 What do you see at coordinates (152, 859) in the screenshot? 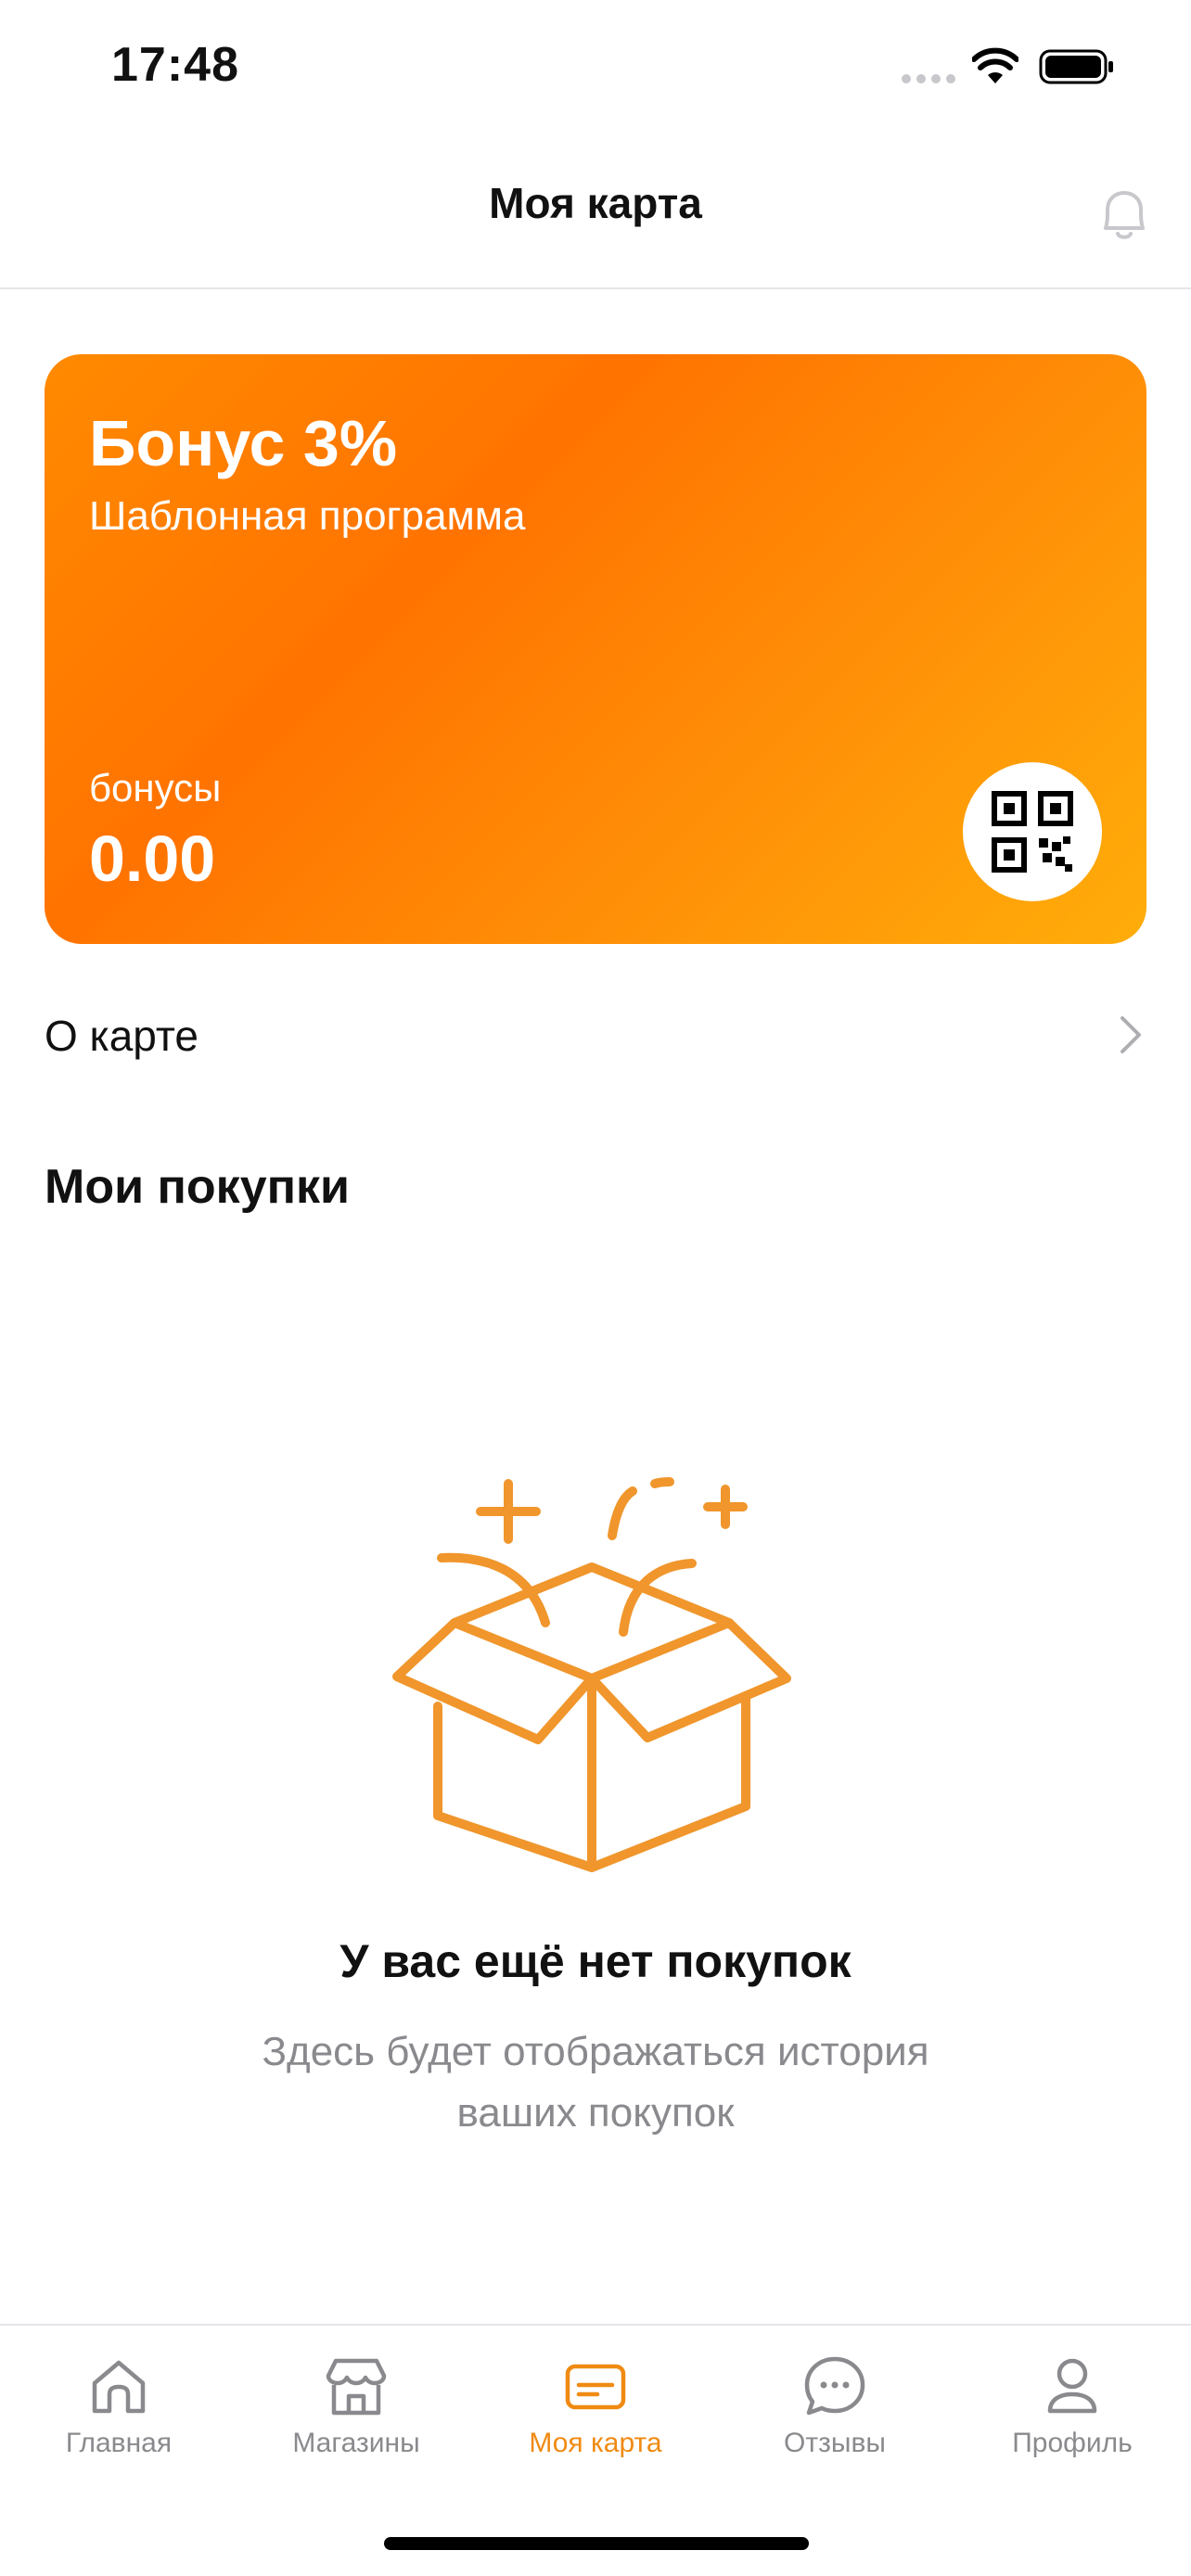
I see `bonus-balance: 0.00` at bounding box center [152, 859].